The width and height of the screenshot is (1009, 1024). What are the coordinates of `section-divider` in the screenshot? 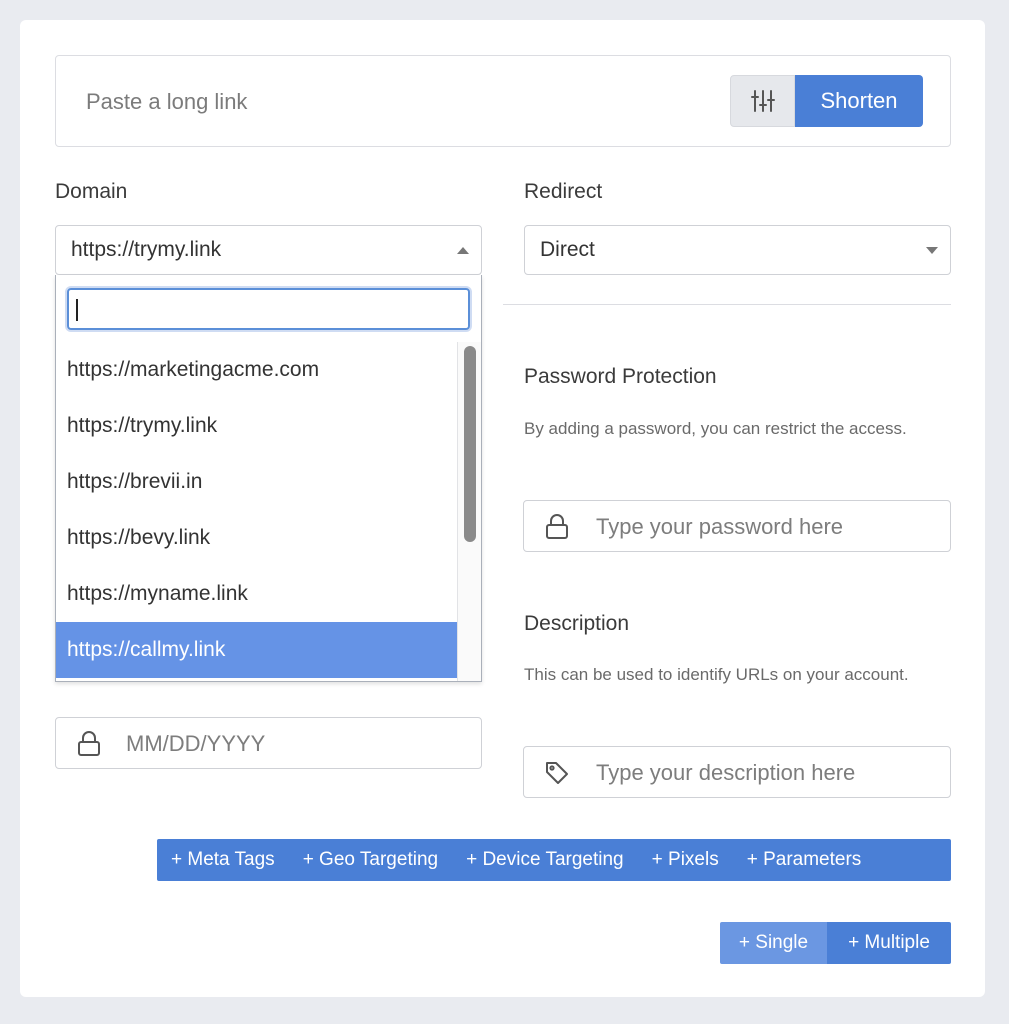 It's located at (727, 304).